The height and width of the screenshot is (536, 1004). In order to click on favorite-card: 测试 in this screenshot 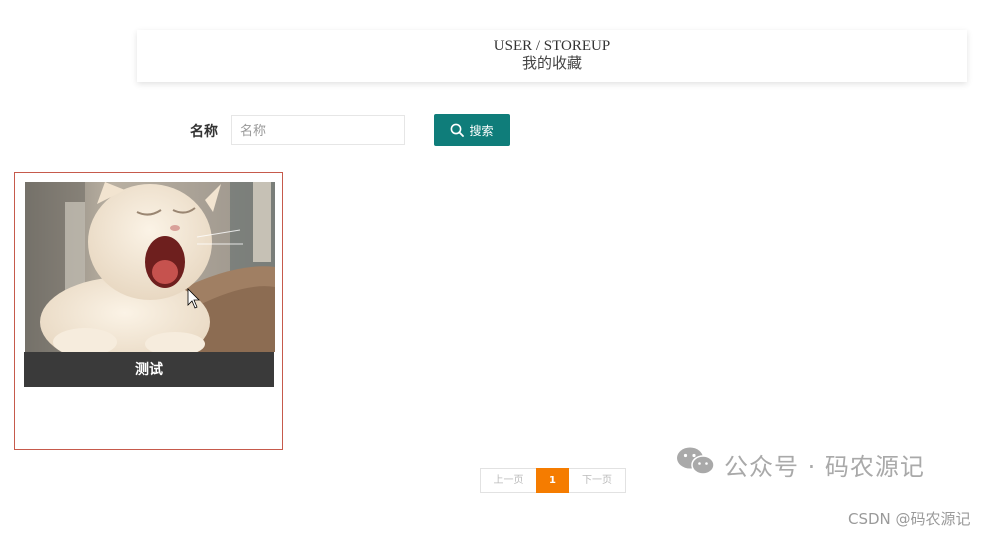, I will do `click(148, 311)`.